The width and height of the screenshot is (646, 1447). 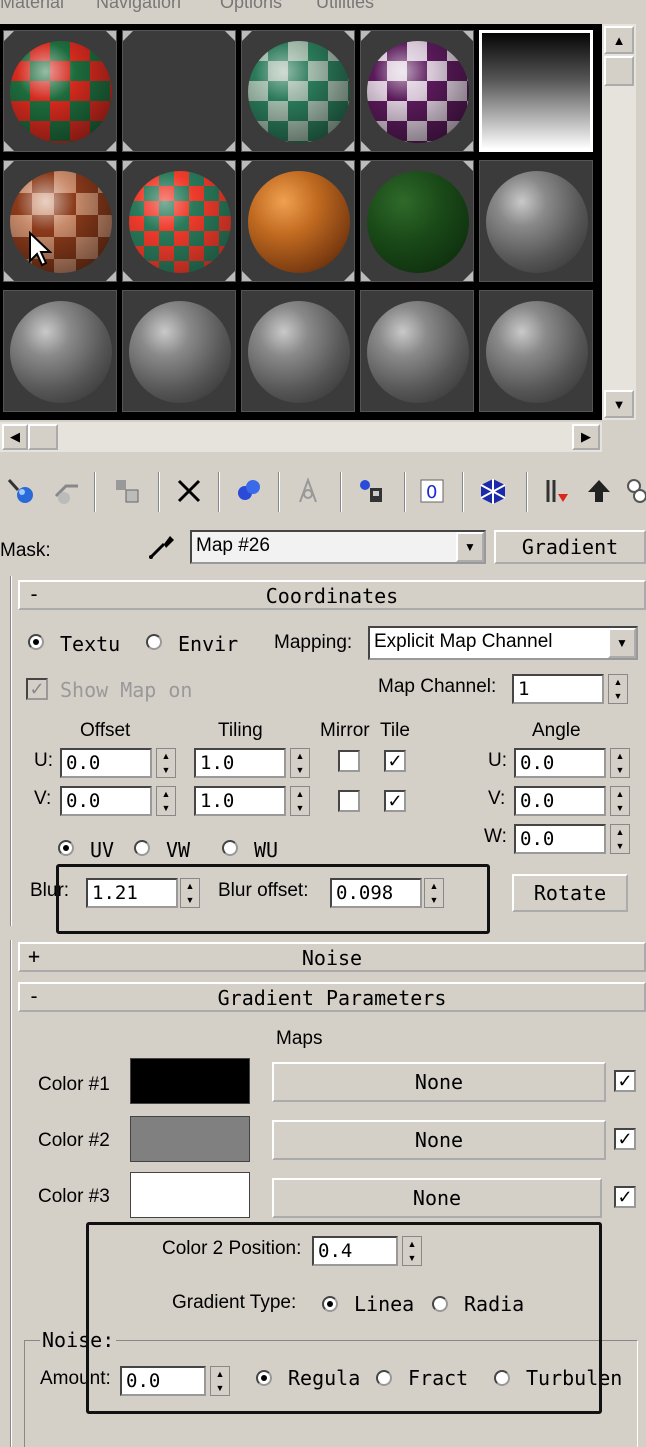 I want to click on texture-radio, so click(x=36, y=642).